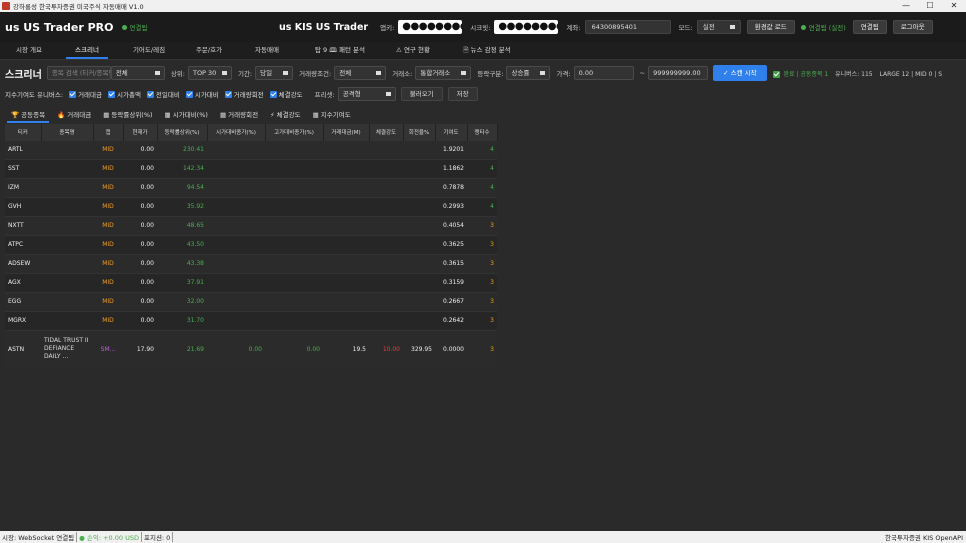 This screenshot has height=543, width=966. What do you see at coordinates (127, 115) in the screenshot?
I see `subtab-change-rank: ▦ 등락률상위(%)` at bounding box center [127, 115].